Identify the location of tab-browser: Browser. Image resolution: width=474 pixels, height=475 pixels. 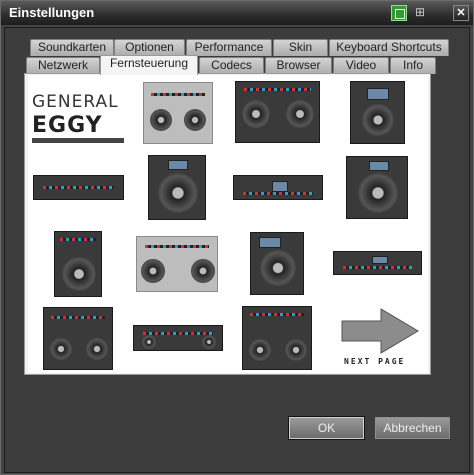
(298, 65).